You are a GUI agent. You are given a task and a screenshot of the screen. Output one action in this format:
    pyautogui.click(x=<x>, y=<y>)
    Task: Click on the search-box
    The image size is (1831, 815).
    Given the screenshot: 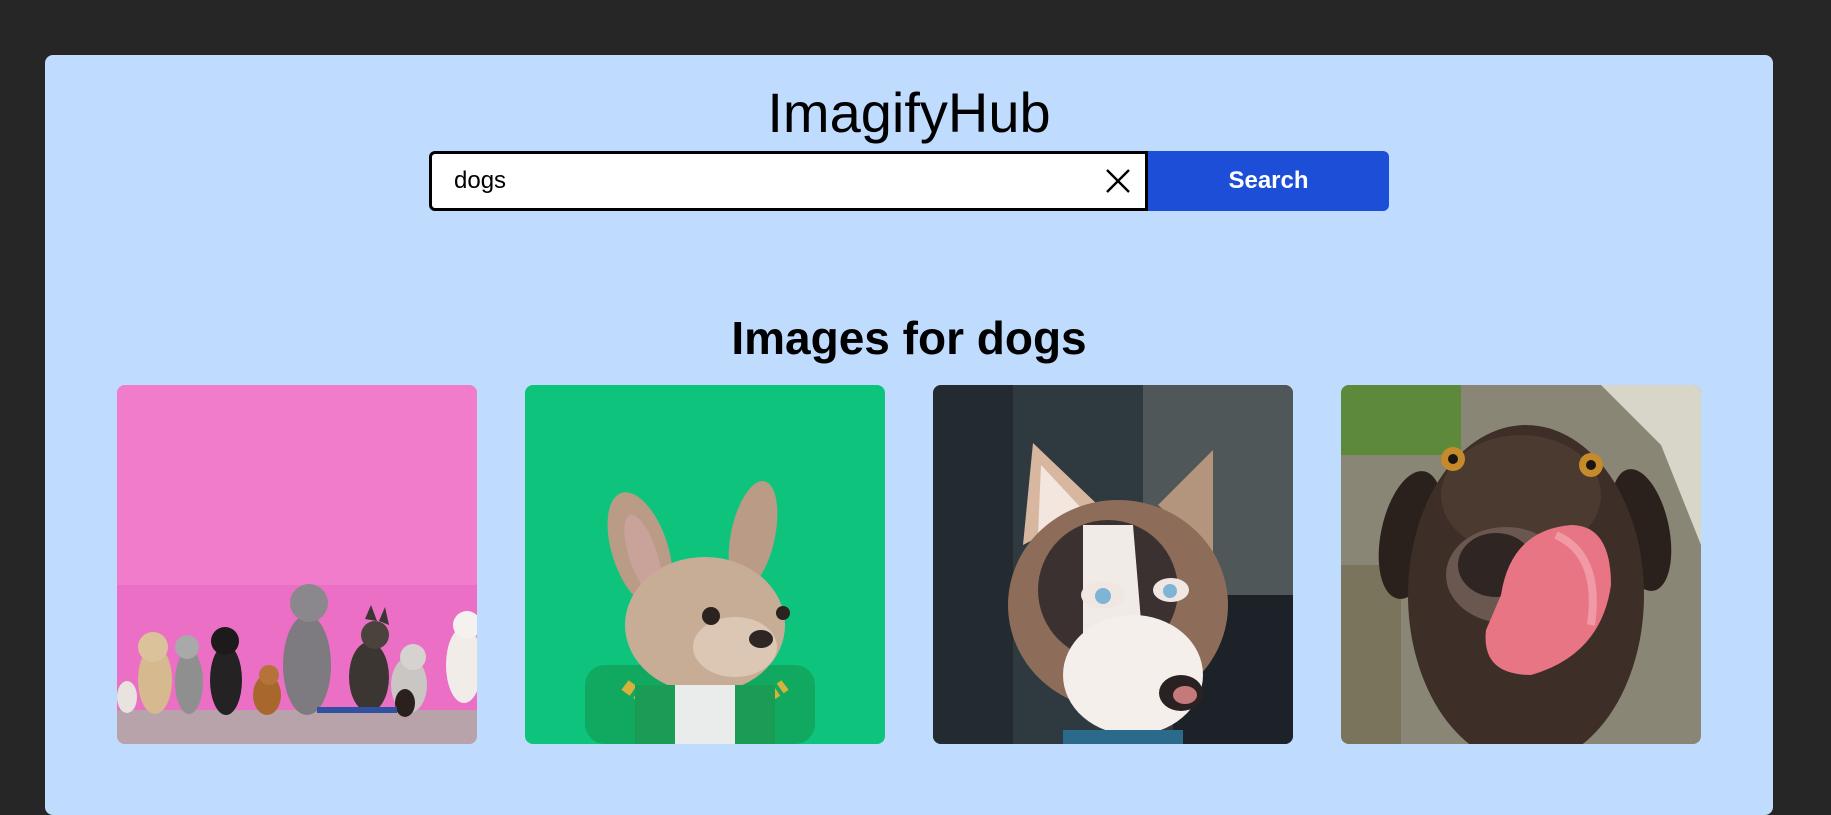 What is the action you would take?
    pyautogui.click(x=788, y=181)
    